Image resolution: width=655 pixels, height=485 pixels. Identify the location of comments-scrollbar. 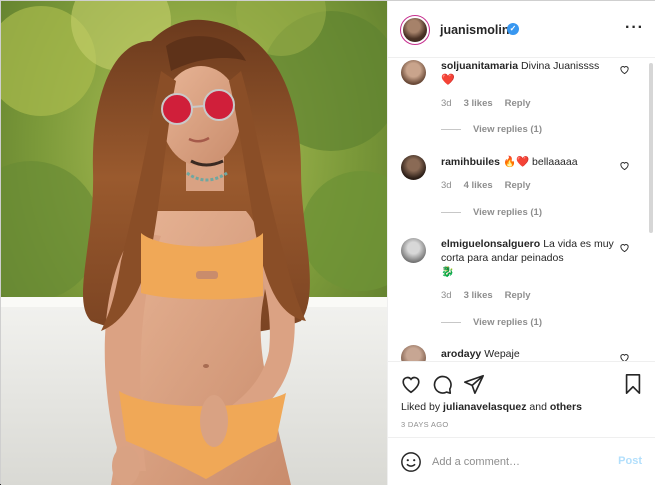
(651, 148).